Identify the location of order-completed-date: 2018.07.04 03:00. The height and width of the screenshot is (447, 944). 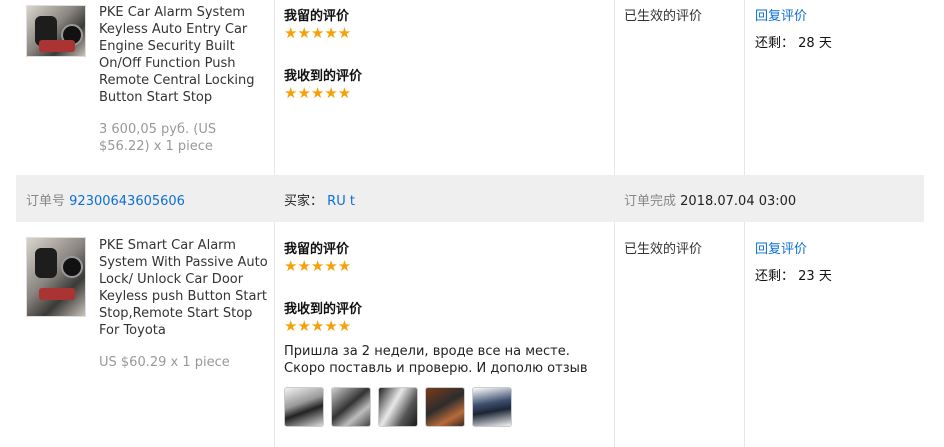
(738, 201).